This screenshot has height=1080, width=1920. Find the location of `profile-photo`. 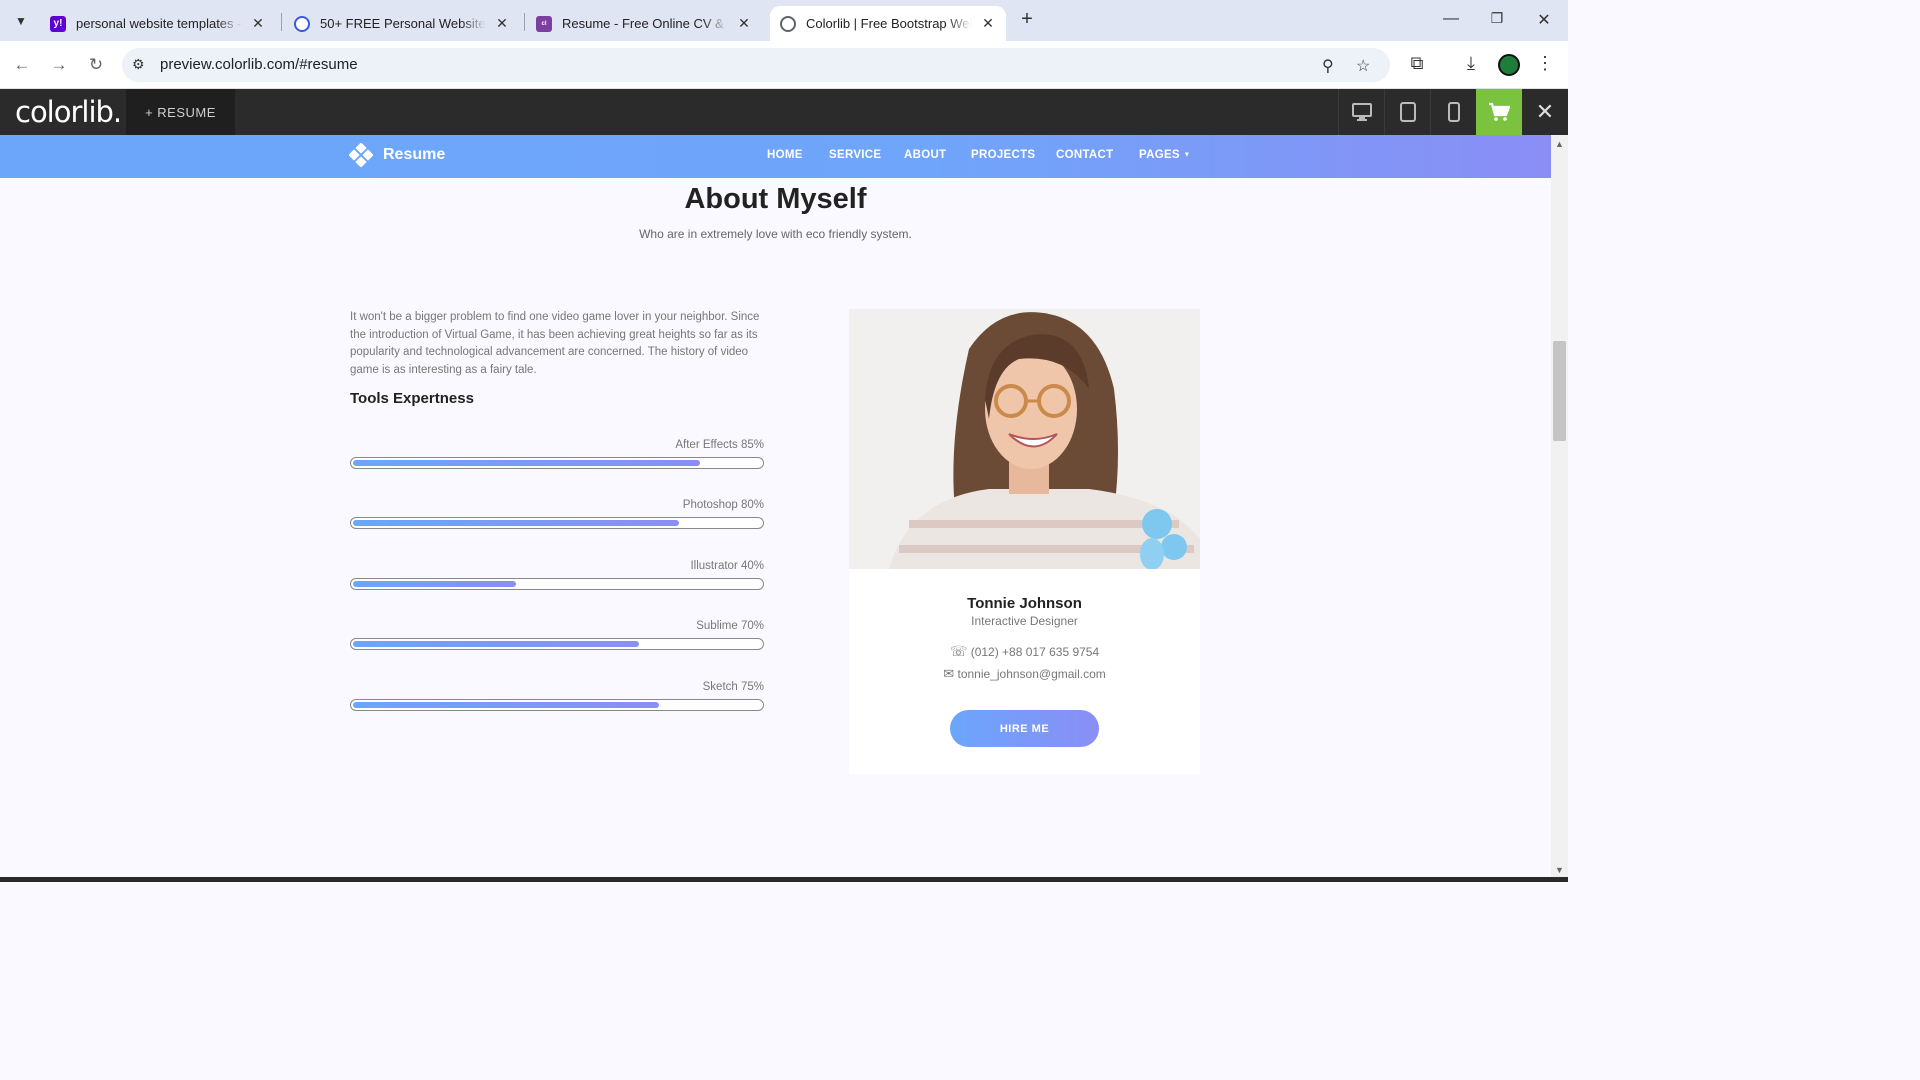

profile-photo is located at coordinates (1024, 439).